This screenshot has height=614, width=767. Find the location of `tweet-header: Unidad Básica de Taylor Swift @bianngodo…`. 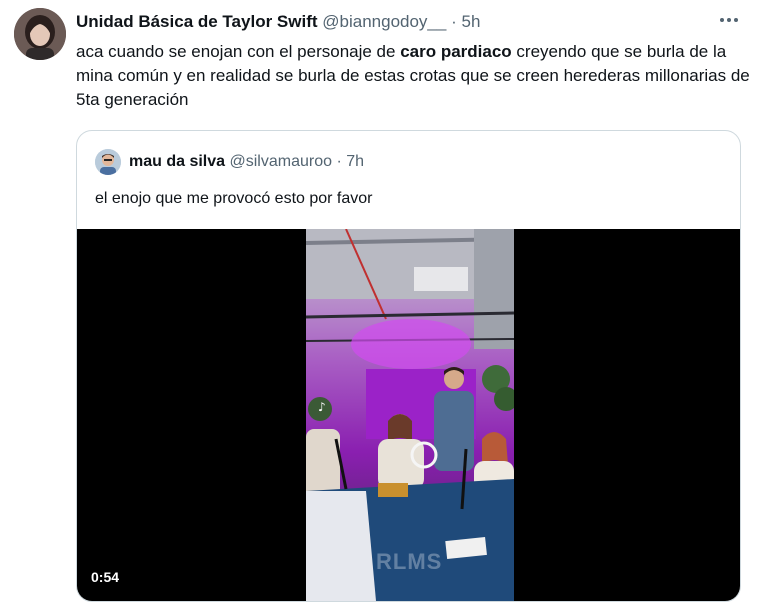

tweet-header: Unidad Básica de Taylor Swift @bianngodo… is located at coordinates (278, 22).